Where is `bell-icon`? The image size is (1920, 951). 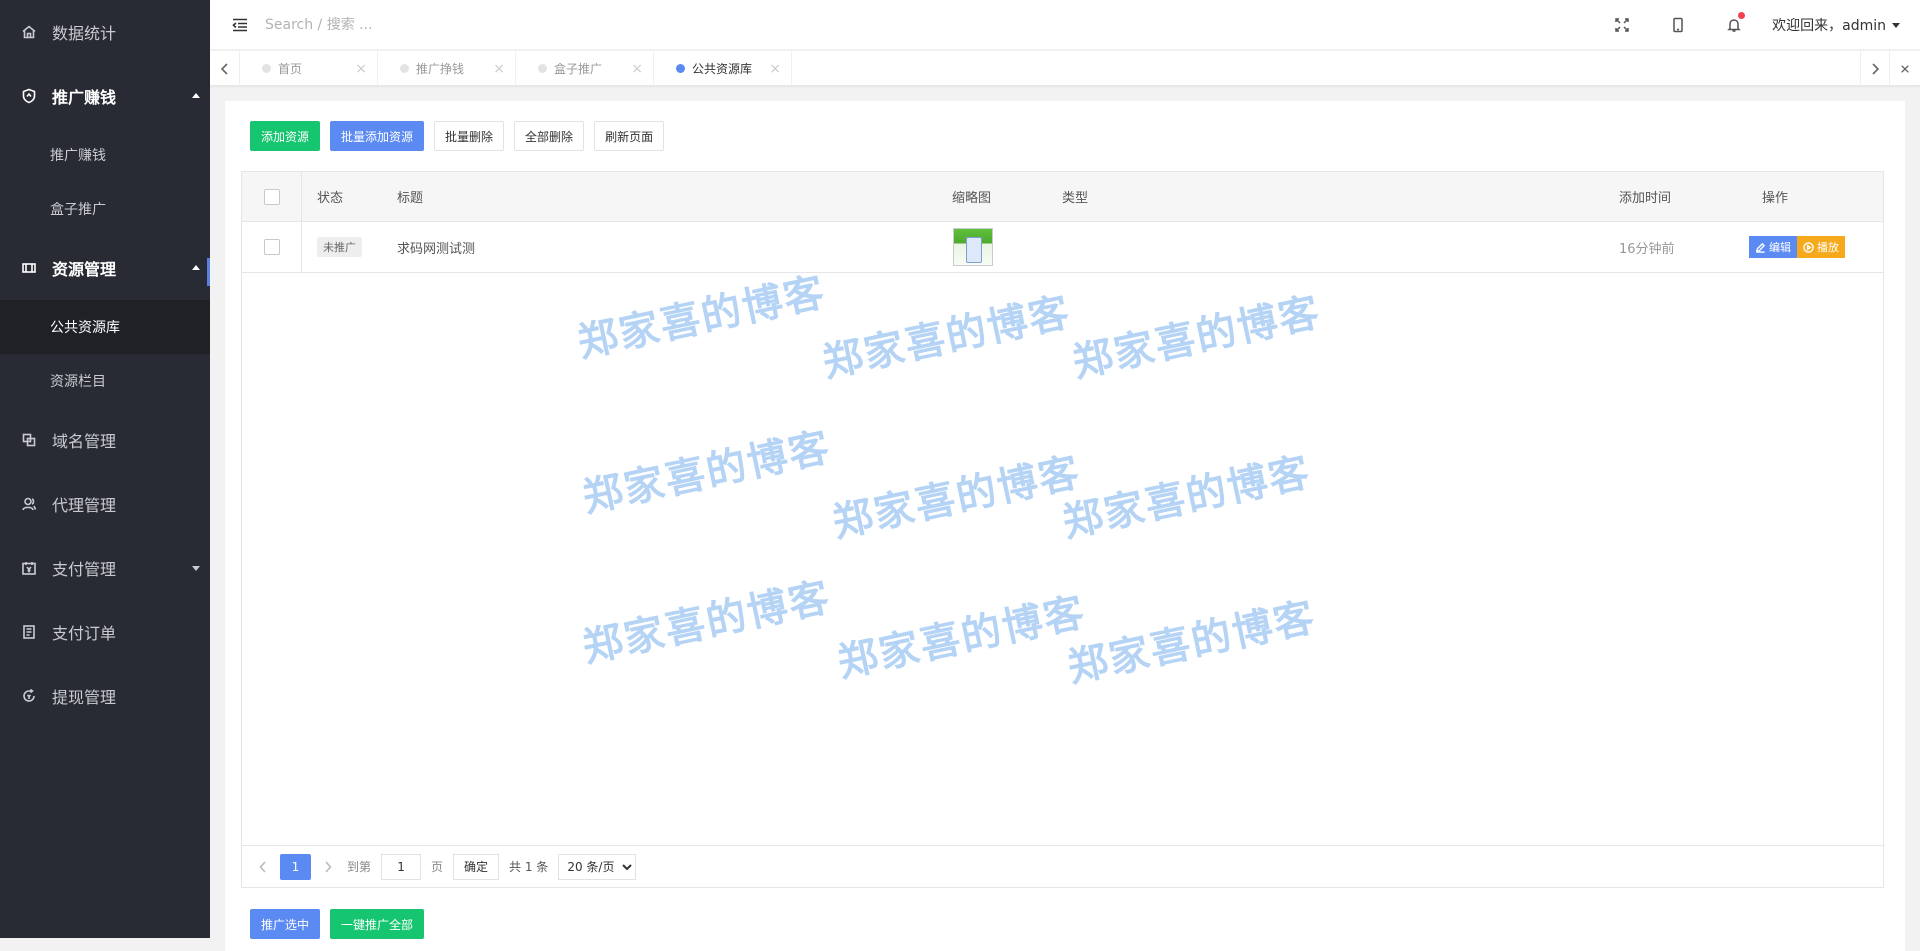 bell-icon is located at coordinates (1734, 25).